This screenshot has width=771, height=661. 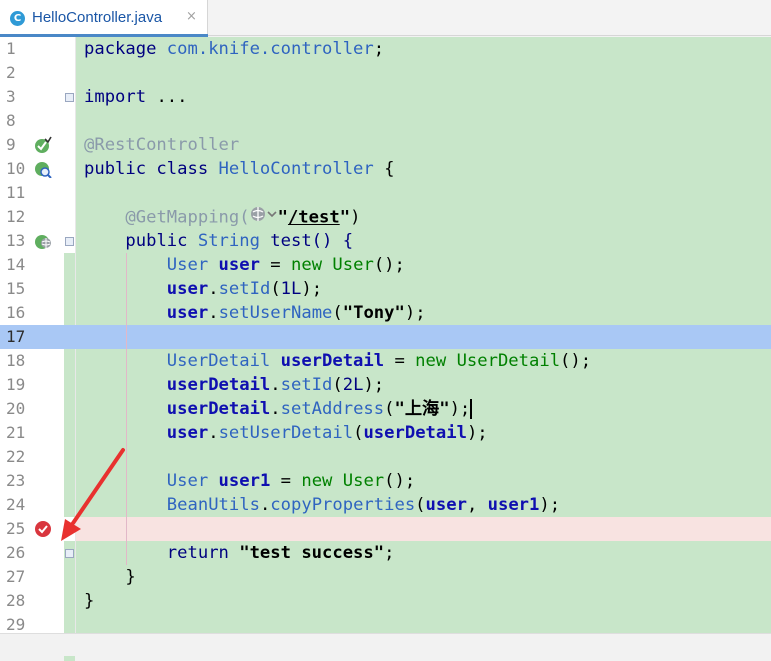 I want to click on code-token: 1L, so click(x=291, y=289).